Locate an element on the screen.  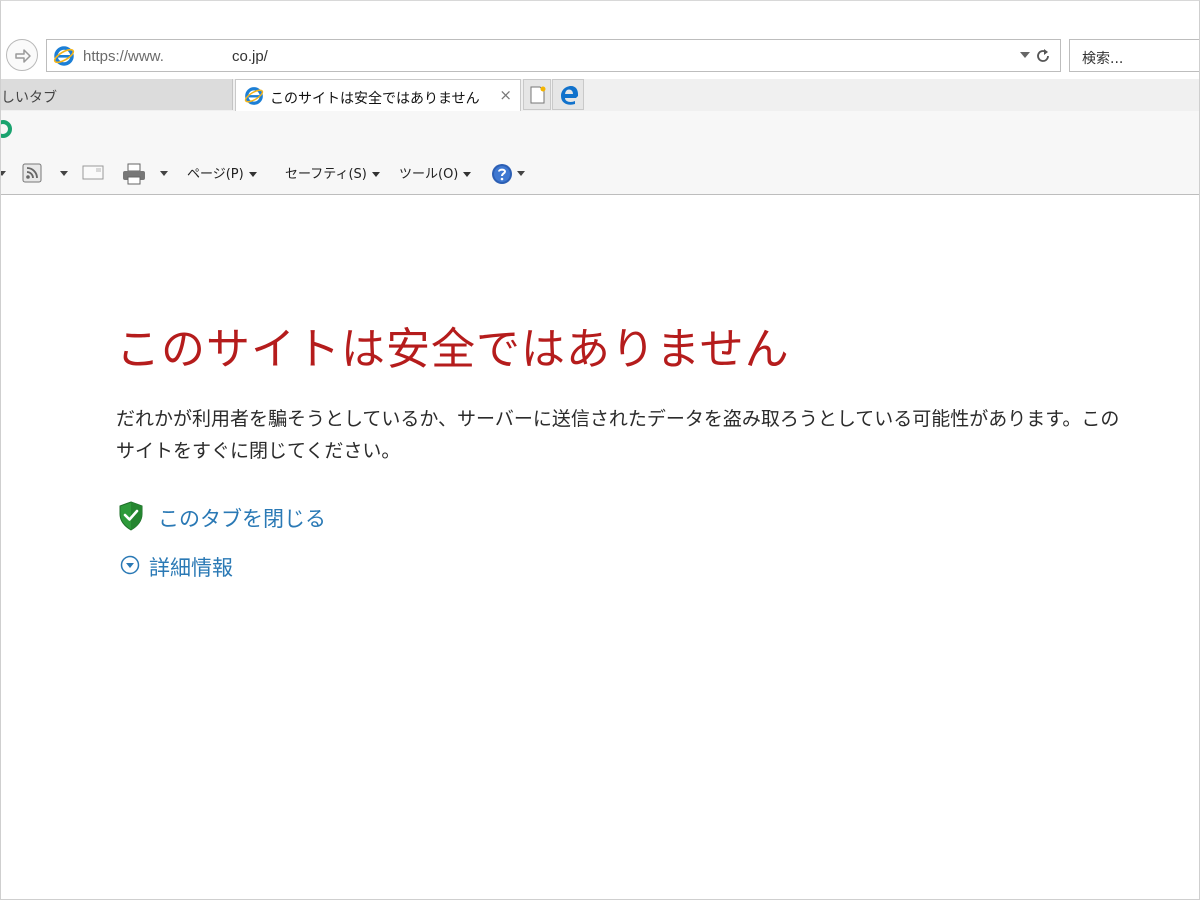
print-dropdown-icon is located at coordinates (164, 173).